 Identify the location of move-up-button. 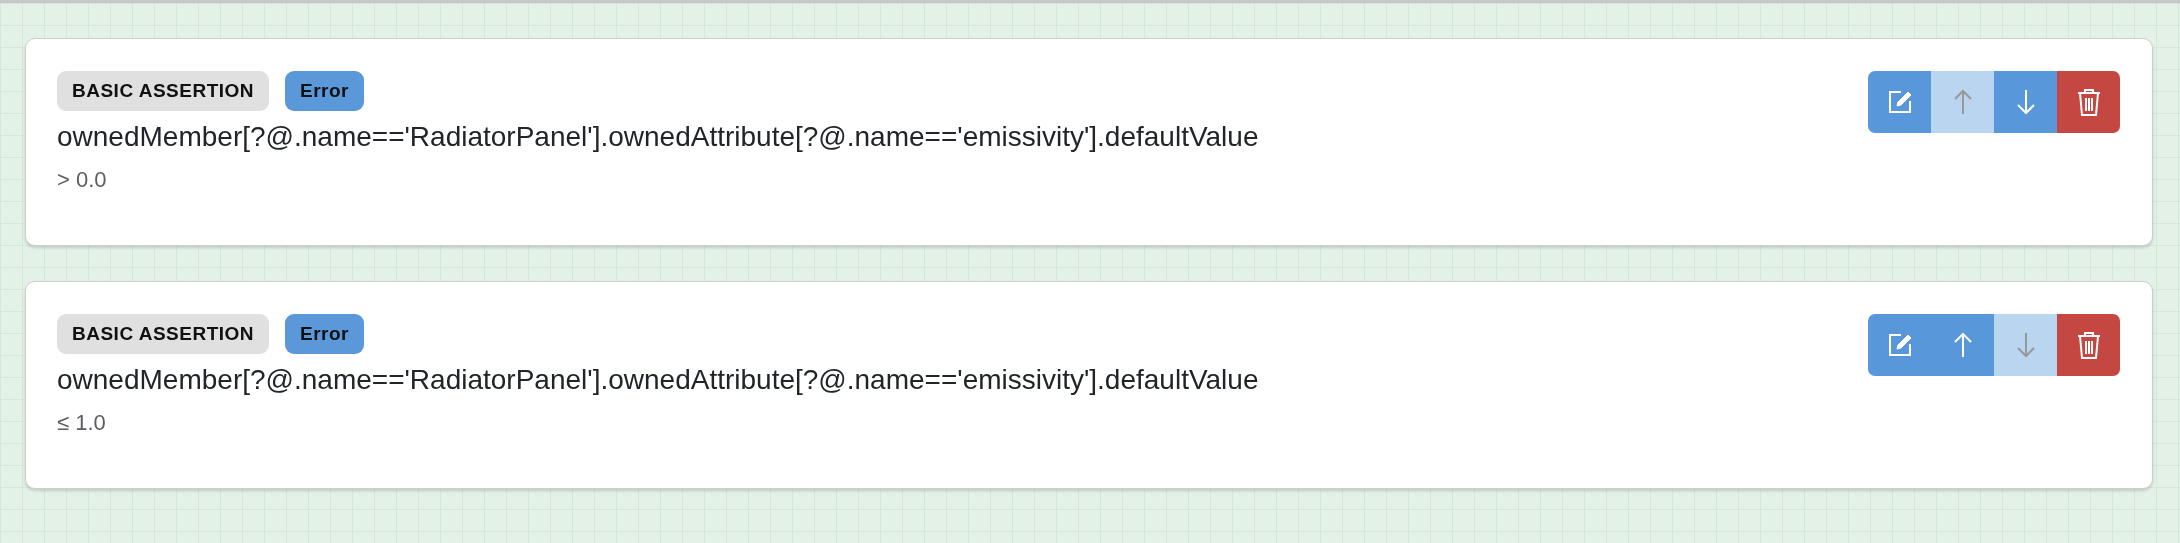
(1962, 345).